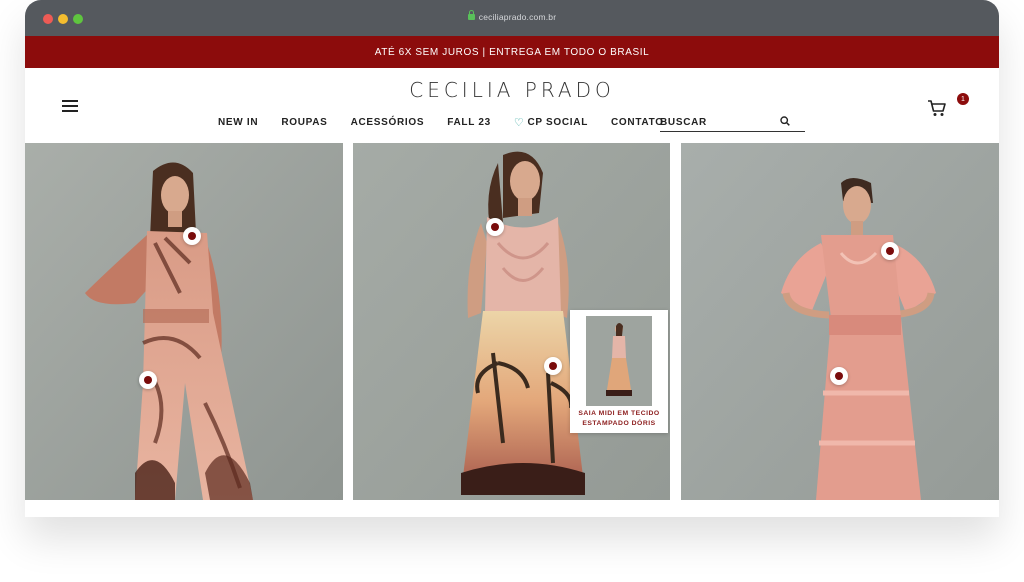  I want to click on product-preview-card: SAIA MIDI EM TECIDO ESTAMPADO DÓRIS, so click(619, 371).